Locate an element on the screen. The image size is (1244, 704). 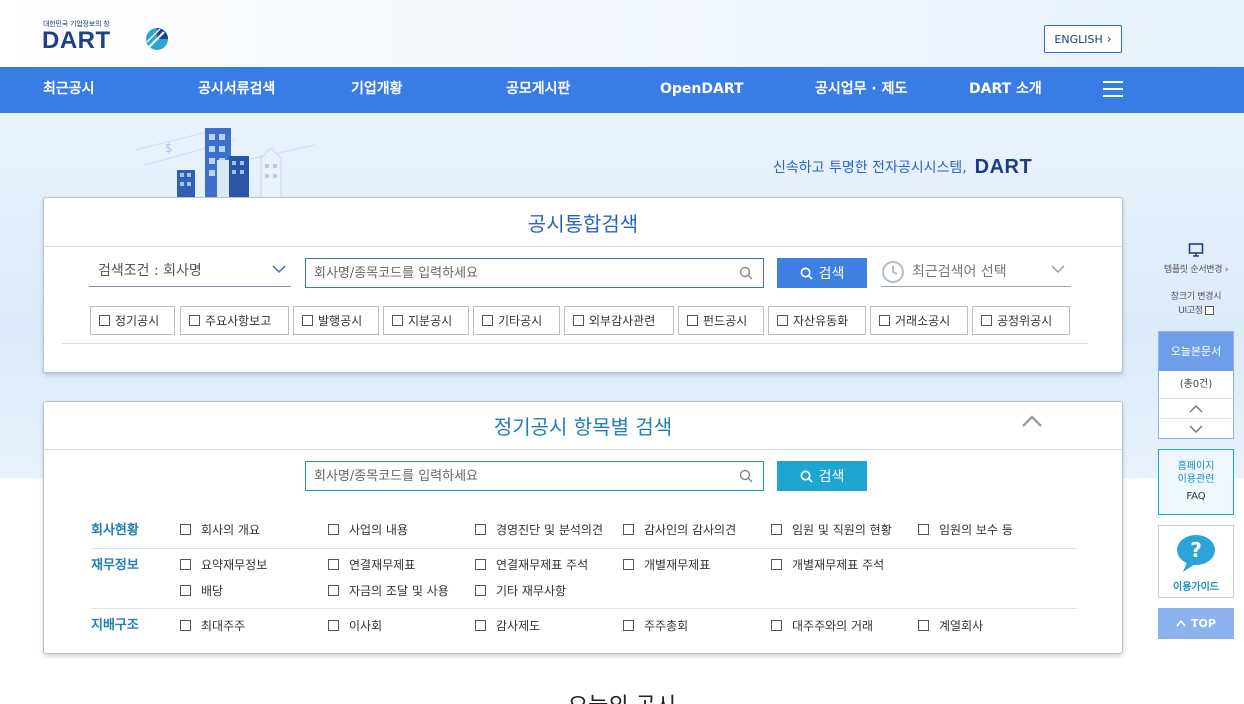
english-button: ENGLISH › is located at coordinates (1083, 39).